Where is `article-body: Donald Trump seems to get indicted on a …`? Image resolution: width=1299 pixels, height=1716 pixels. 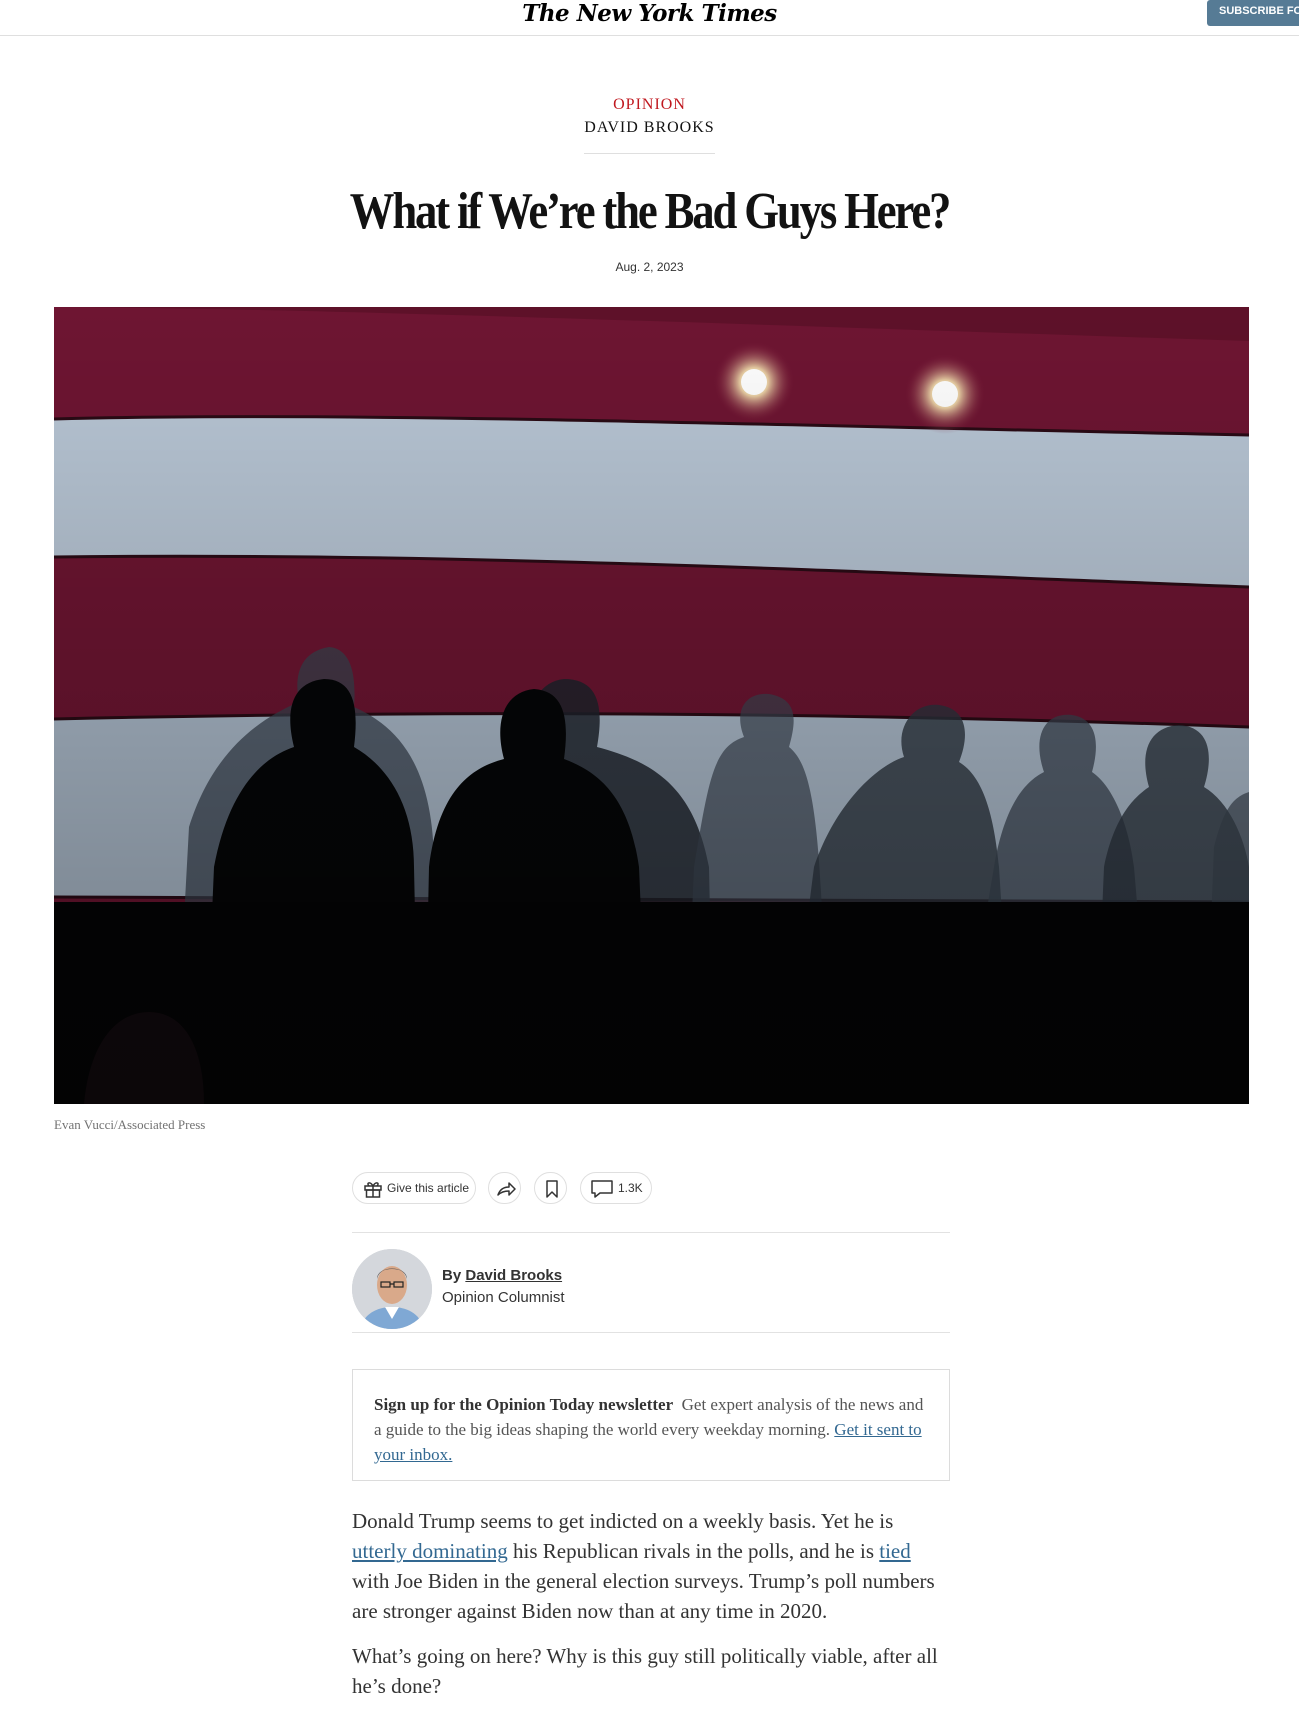
article-body: Donald Trump seems to get indicted on a … is located at coordinates (651, 1611).